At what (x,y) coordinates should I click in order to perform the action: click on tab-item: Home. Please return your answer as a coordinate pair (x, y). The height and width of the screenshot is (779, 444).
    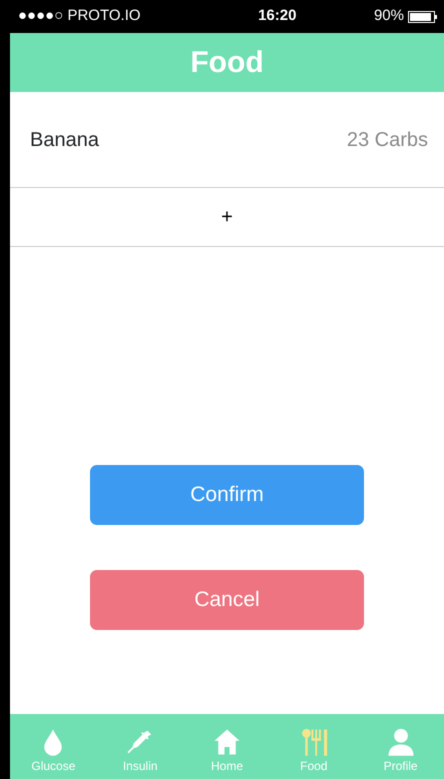
    Looking at the image, I should click on (227, 751).